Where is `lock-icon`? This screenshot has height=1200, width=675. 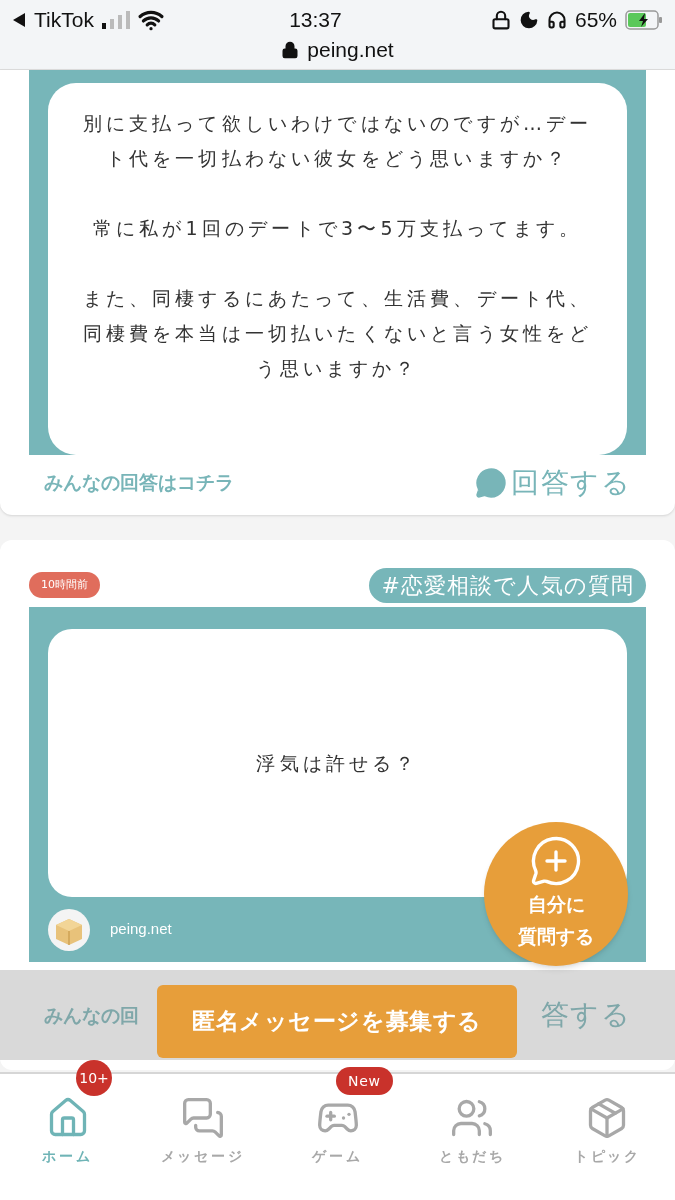
lock-icon is located at coordinates (290, 50).